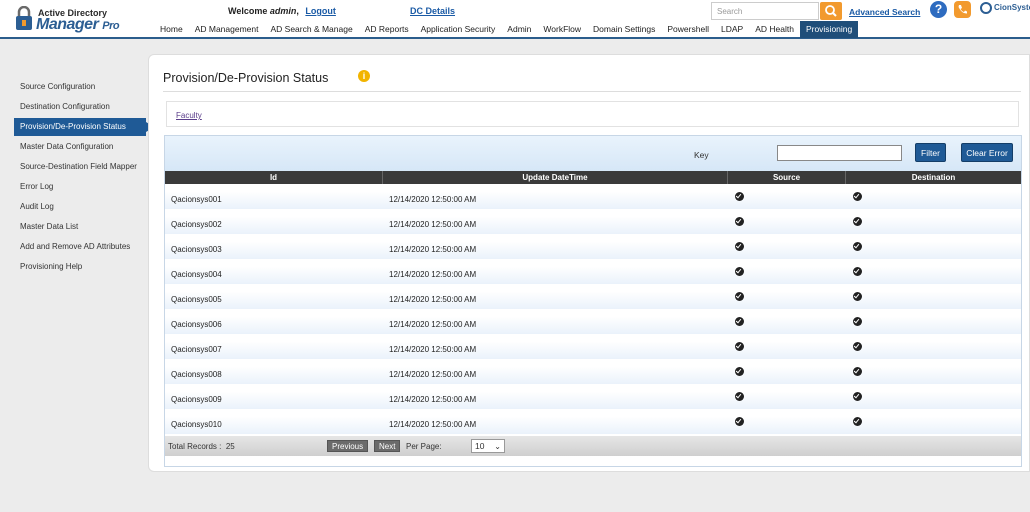 This screenshot has width=1030, height=512. Describe the element at coordinates (196, 199) in the screenshot. I see `cell-id: Qacionsys001` at that location.